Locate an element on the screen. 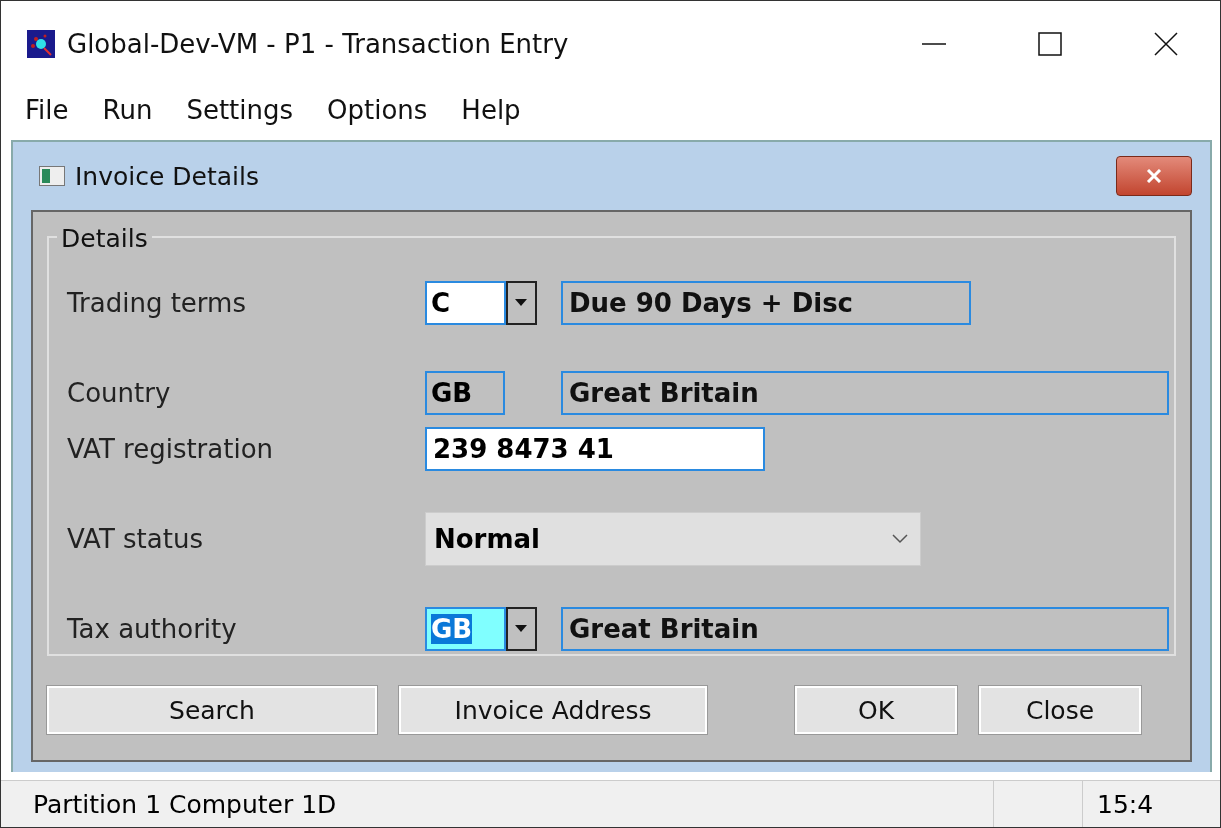  menu-item: Help is located at coordinates (491, 110).